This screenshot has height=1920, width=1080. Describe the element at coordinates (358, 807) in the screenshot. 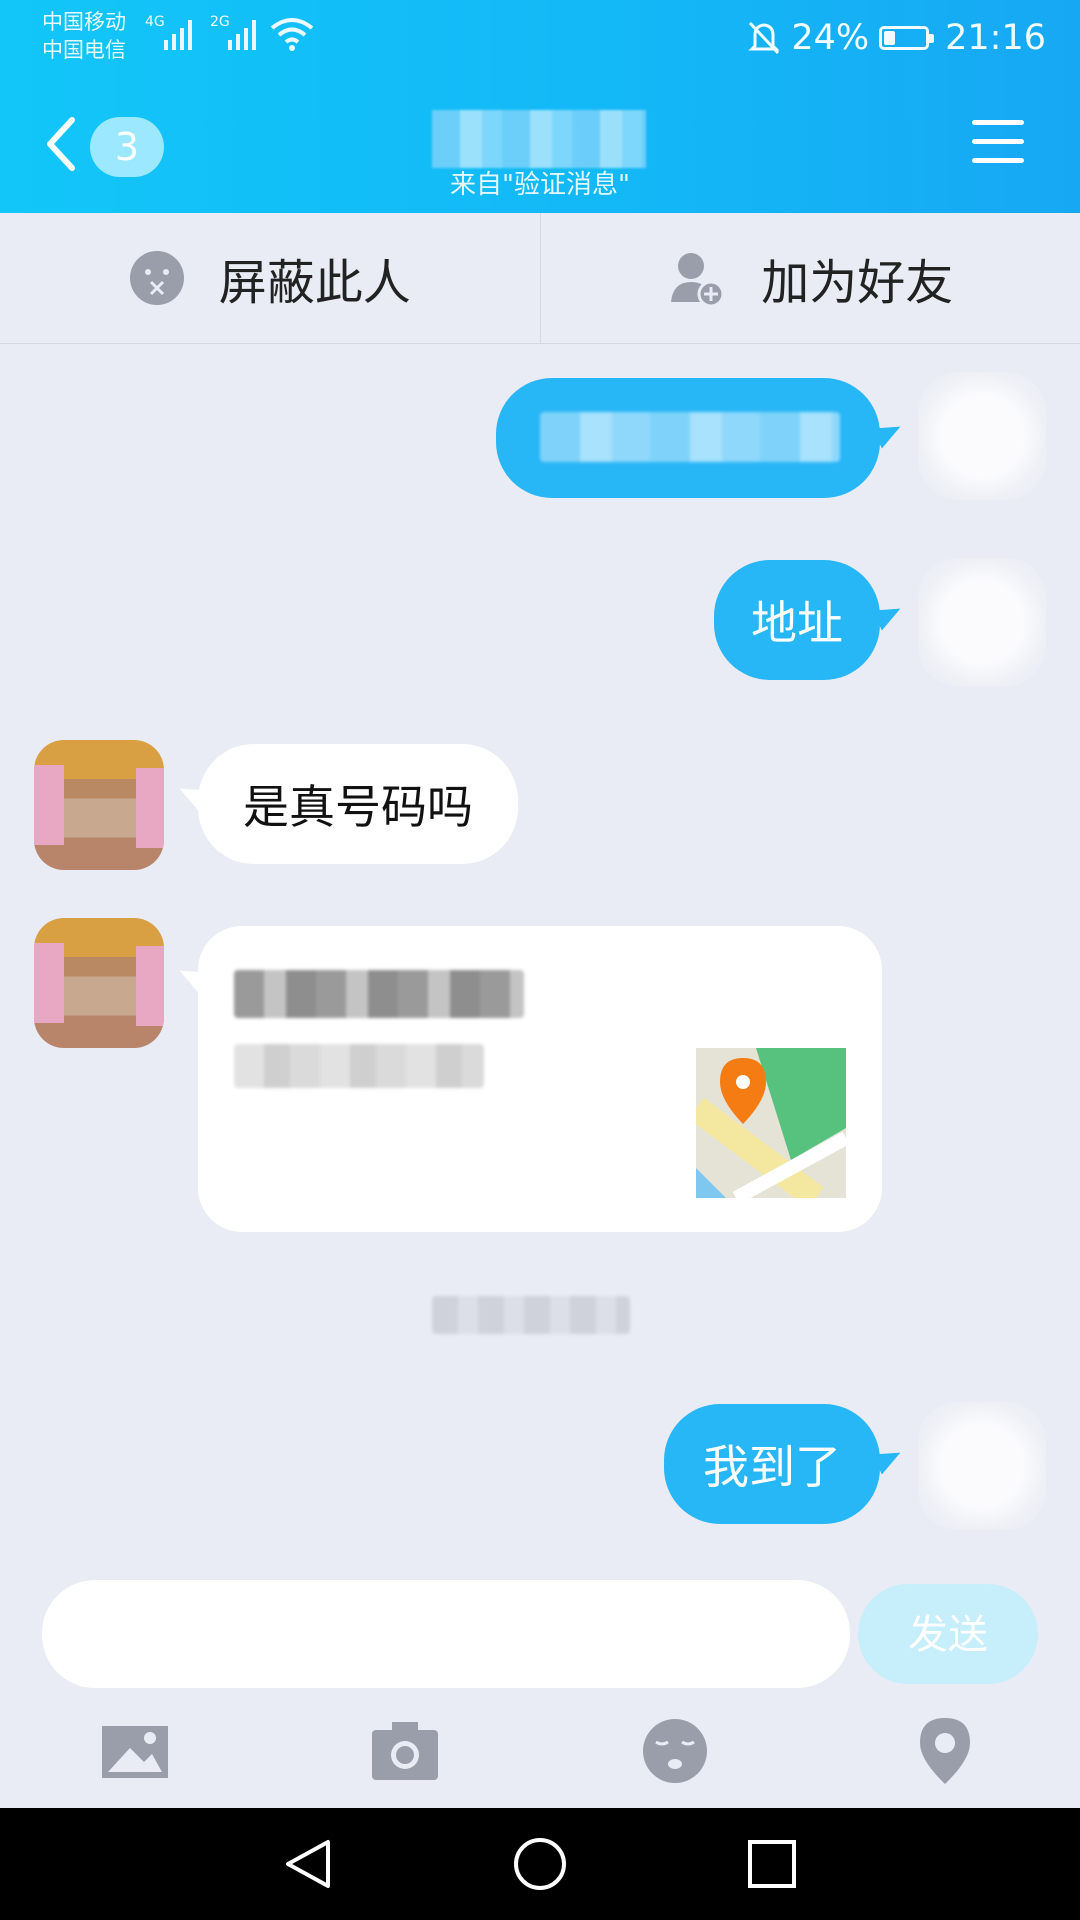

I see `message-text: 是真号码吗` at that location.